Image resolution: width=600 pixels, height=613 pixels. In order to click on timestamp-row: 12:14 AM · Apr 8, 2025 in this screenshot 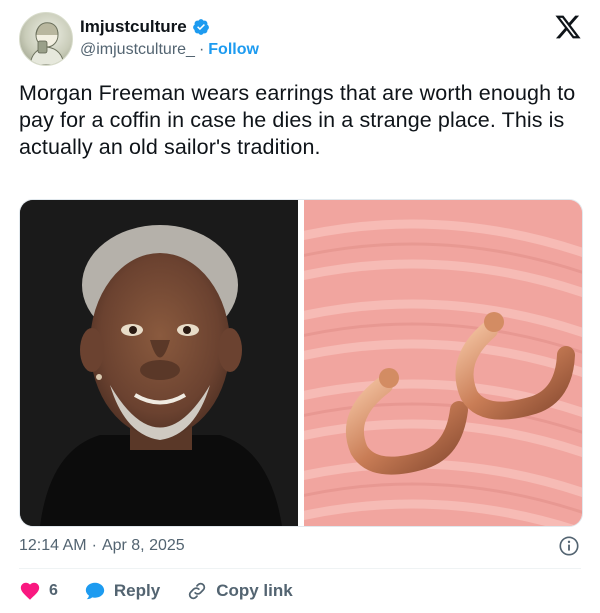, I will do `click(102, 546)`.